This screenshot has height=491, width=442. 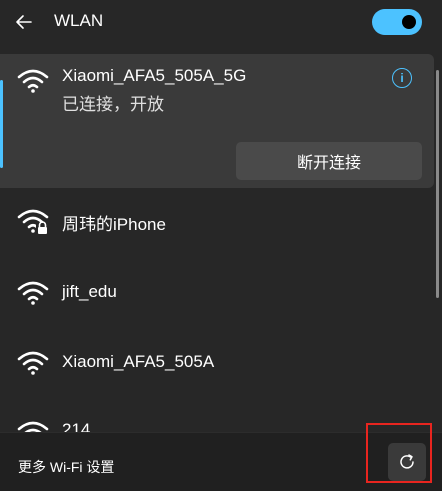 What do you see at coordinates (1, 124) in the screenshot?
I see `selection-indicator` at bounding box center [1, 124].